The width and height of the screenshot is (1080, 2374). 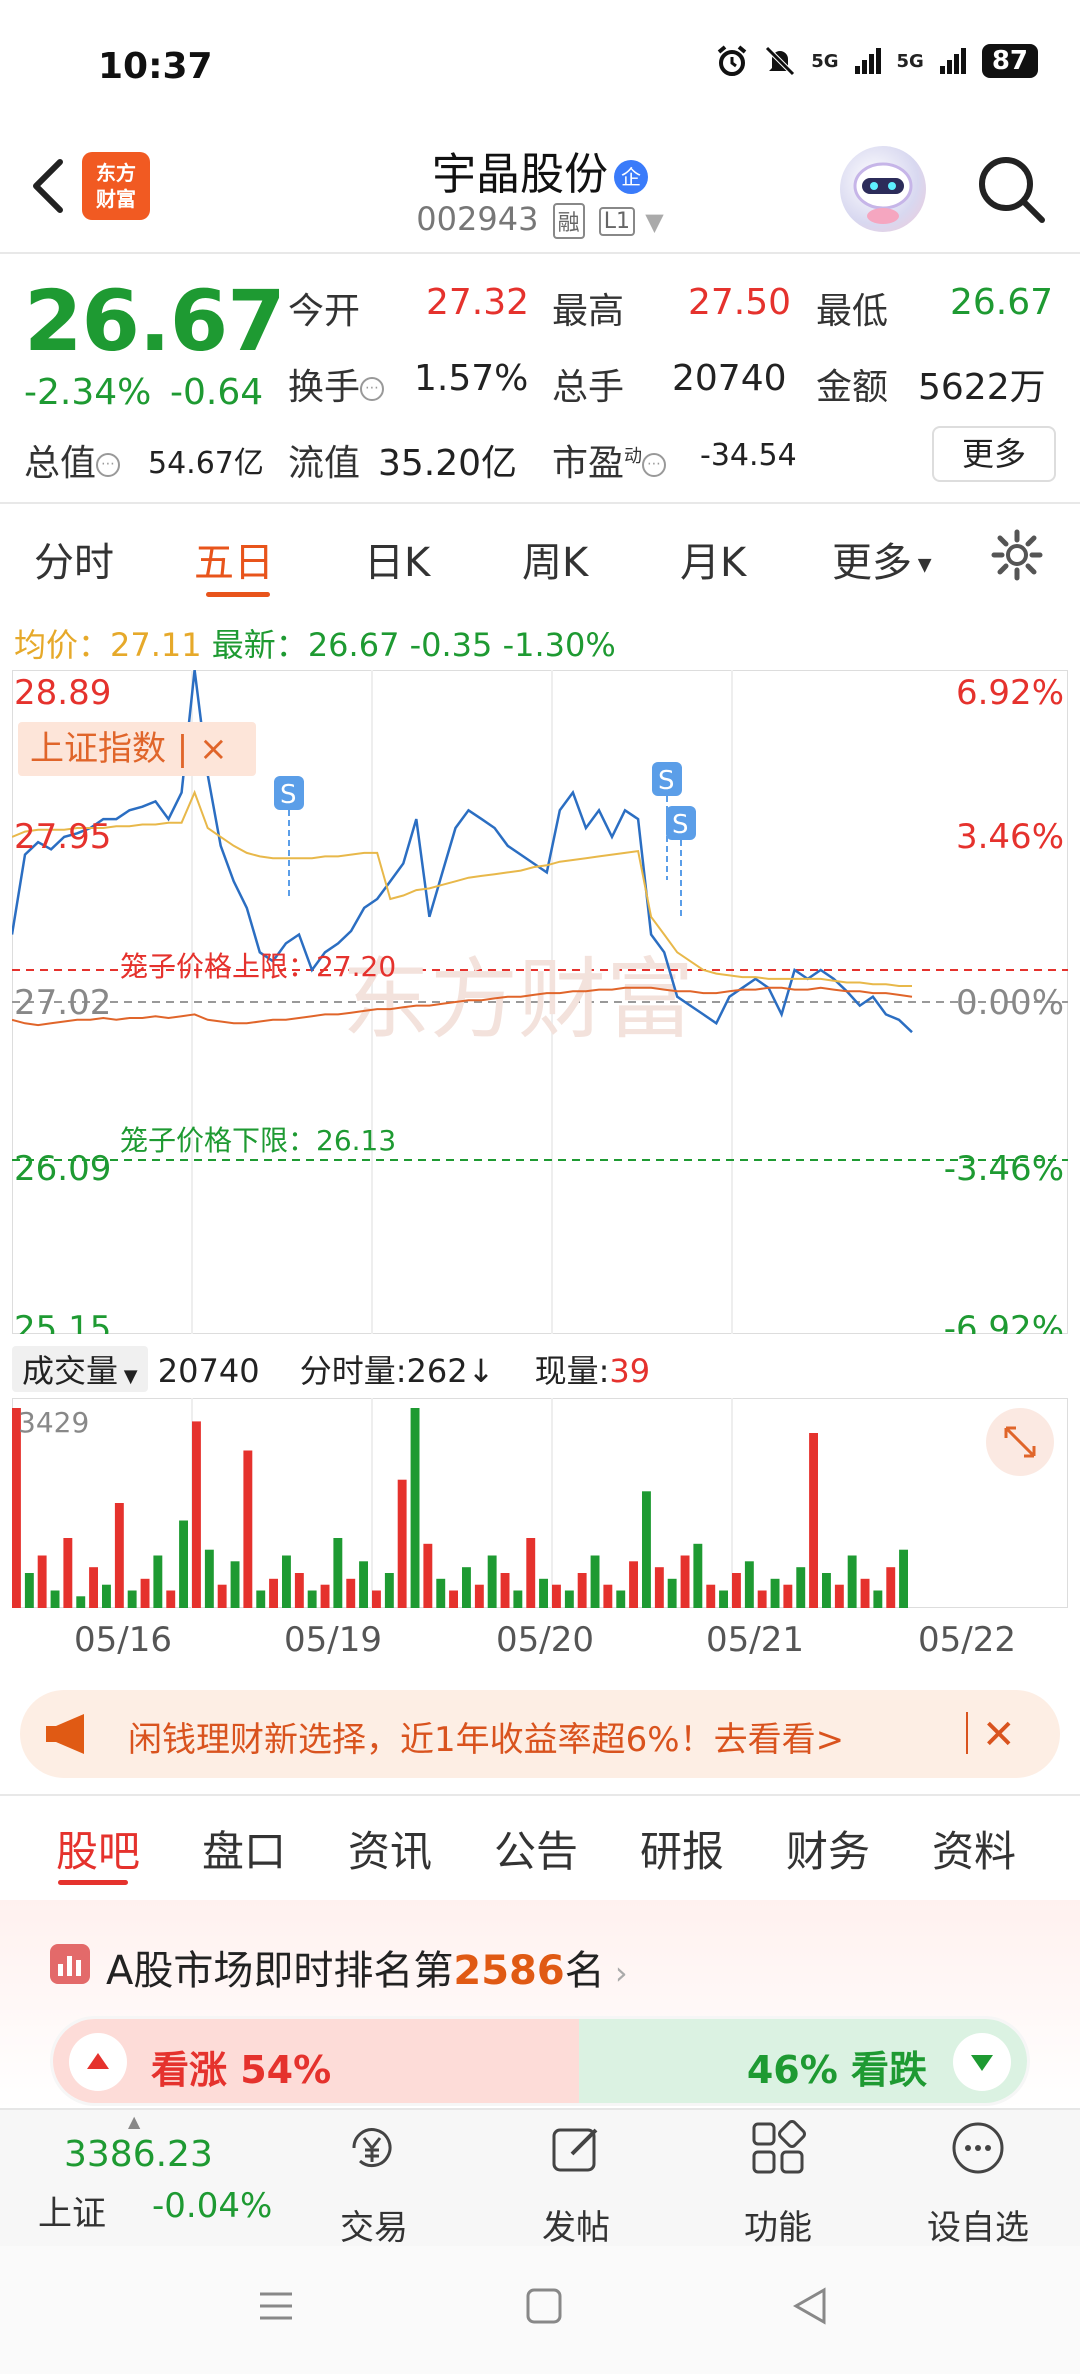 What do you see at coordinates (477, 219) in the screenshot?
I see `stock-code: 002943` at bounding box center [477, 219].